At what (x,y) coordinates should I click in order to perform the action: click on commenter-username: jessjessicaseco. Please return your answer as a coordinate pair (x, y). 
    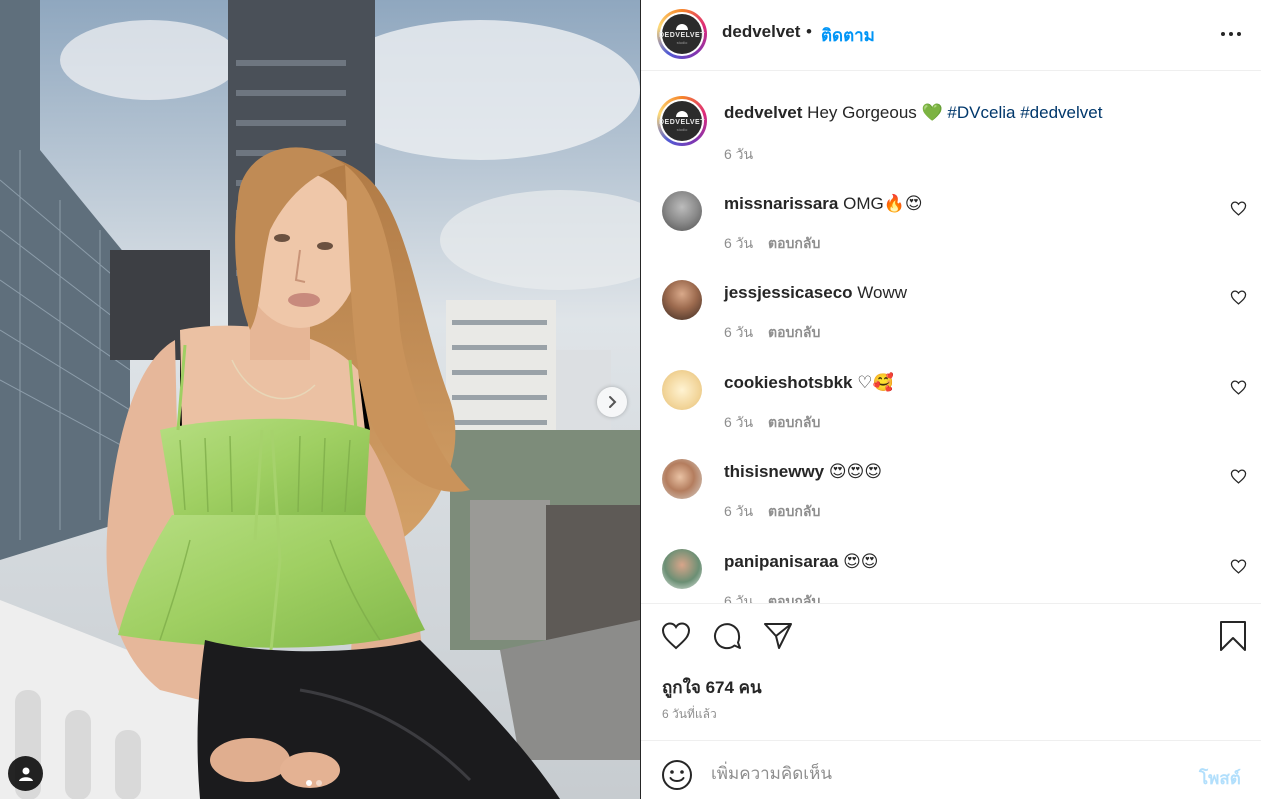
    Looking at the image, I should click on (788, 292).